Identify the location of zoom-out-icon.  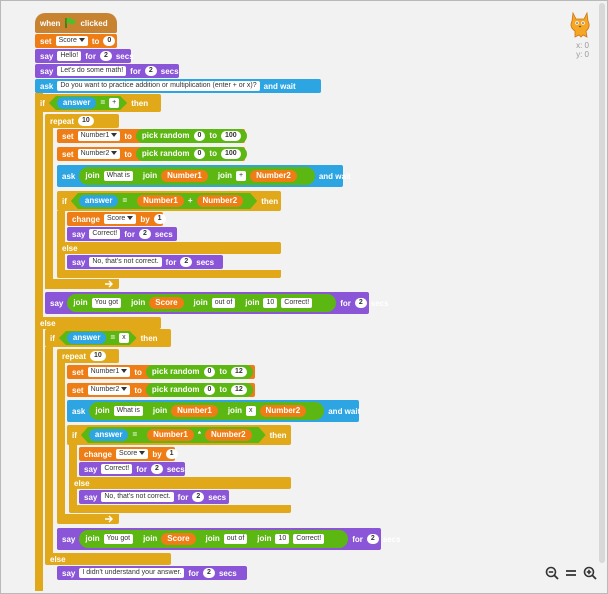
(552, 574).